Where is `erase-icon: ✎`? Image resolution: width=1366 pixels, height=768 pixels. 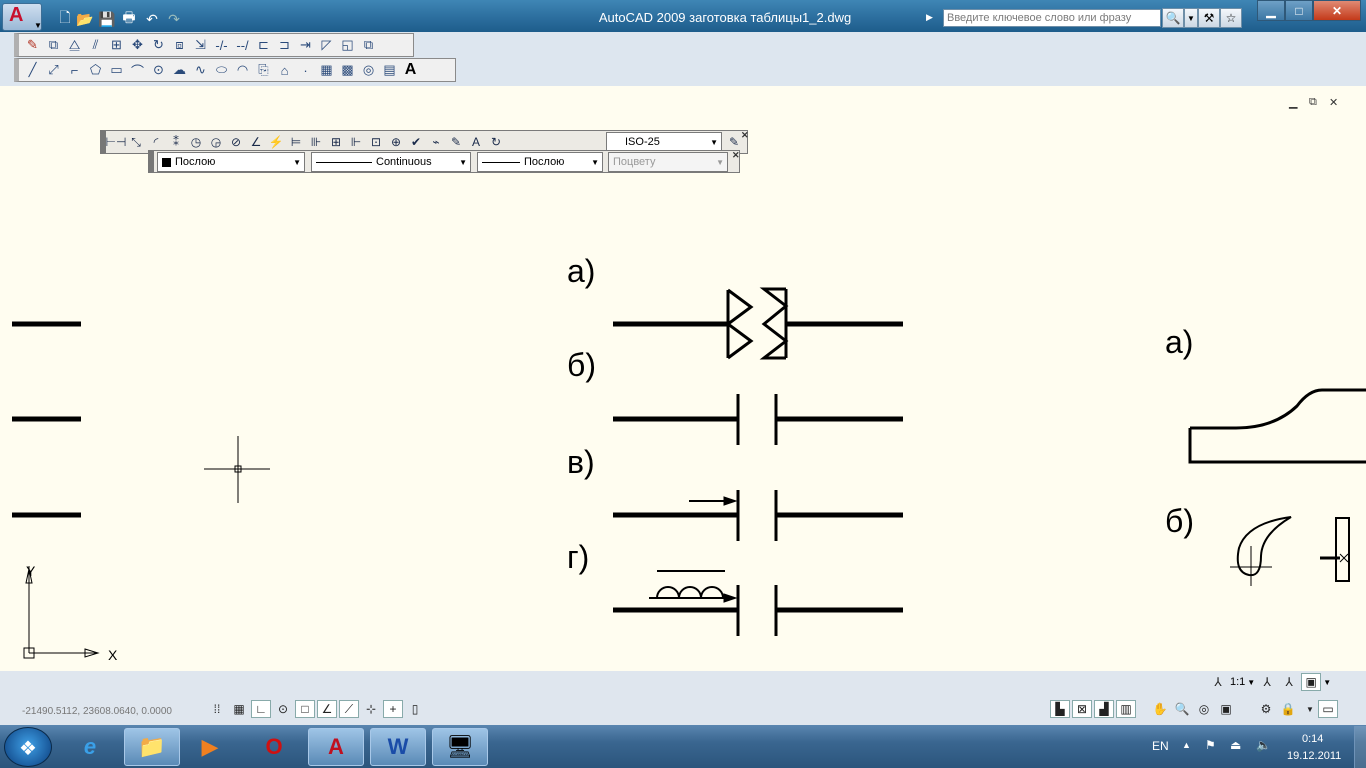 erase-icon: ✎ is located at coordinates (32, 45).